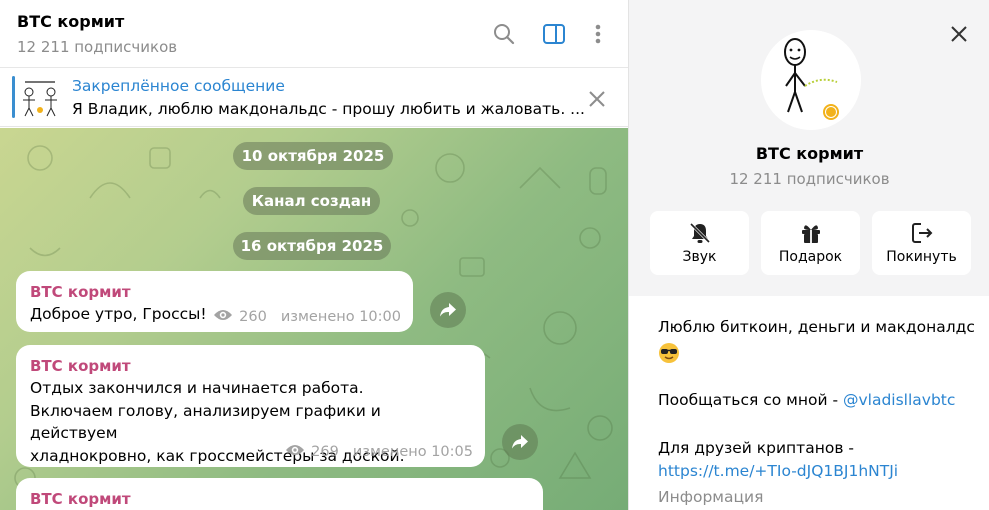  Describe the element at coordinates (253, 317) in the screenshot. I see `view-count: 260` at that location.